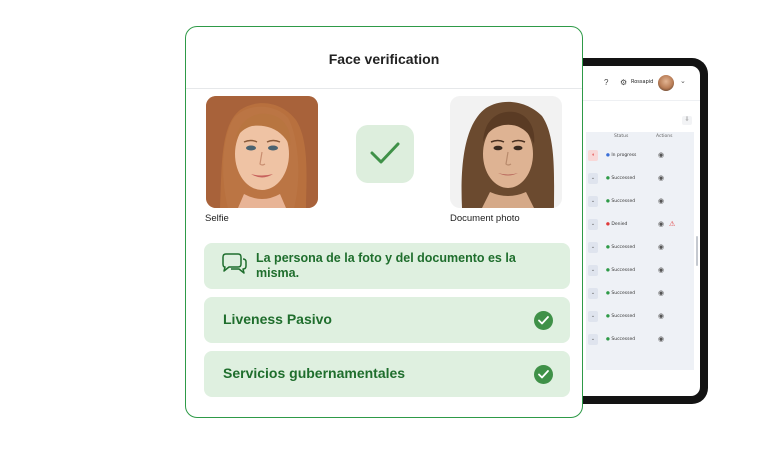 This screenshot has width=768, height=449. I want to click on warning-icon: ⚠, so click(672, 224).